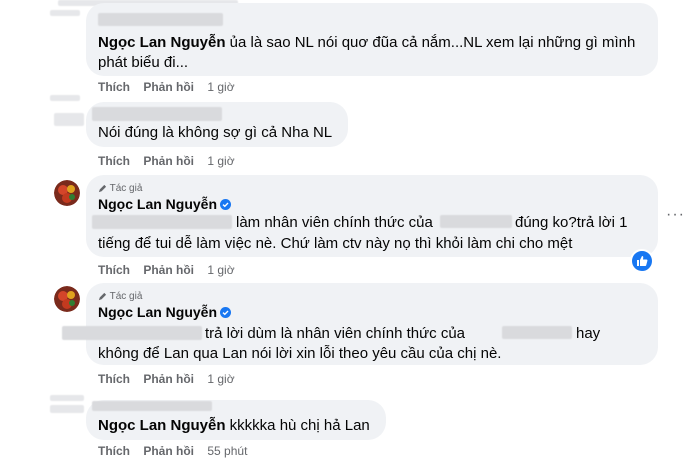 This screenshot has height=465, width=700. Describe the element at coordinates (642, 261) in the screenshot. I see `like-reaction-icon` at that location.